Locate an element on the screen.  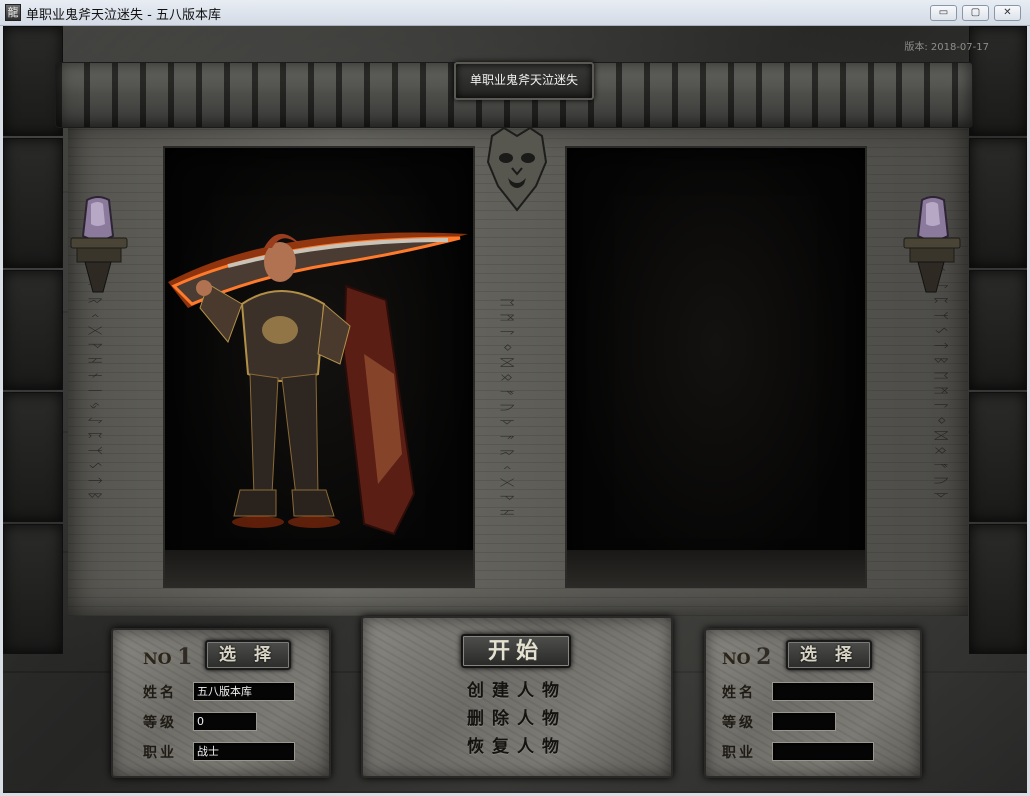
slot-no-number: 2 is located at coordinates (764, 657).